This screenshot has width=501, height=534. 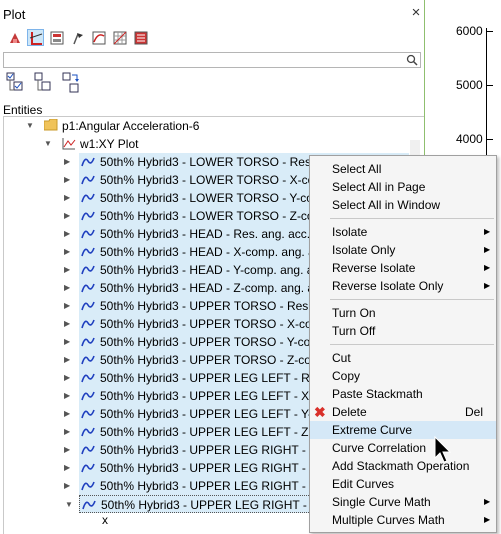 What do you see at coordinates (346, 376) in the screenshot?
I see `menu-item-label: Copy` at bounding box center [346, 376].